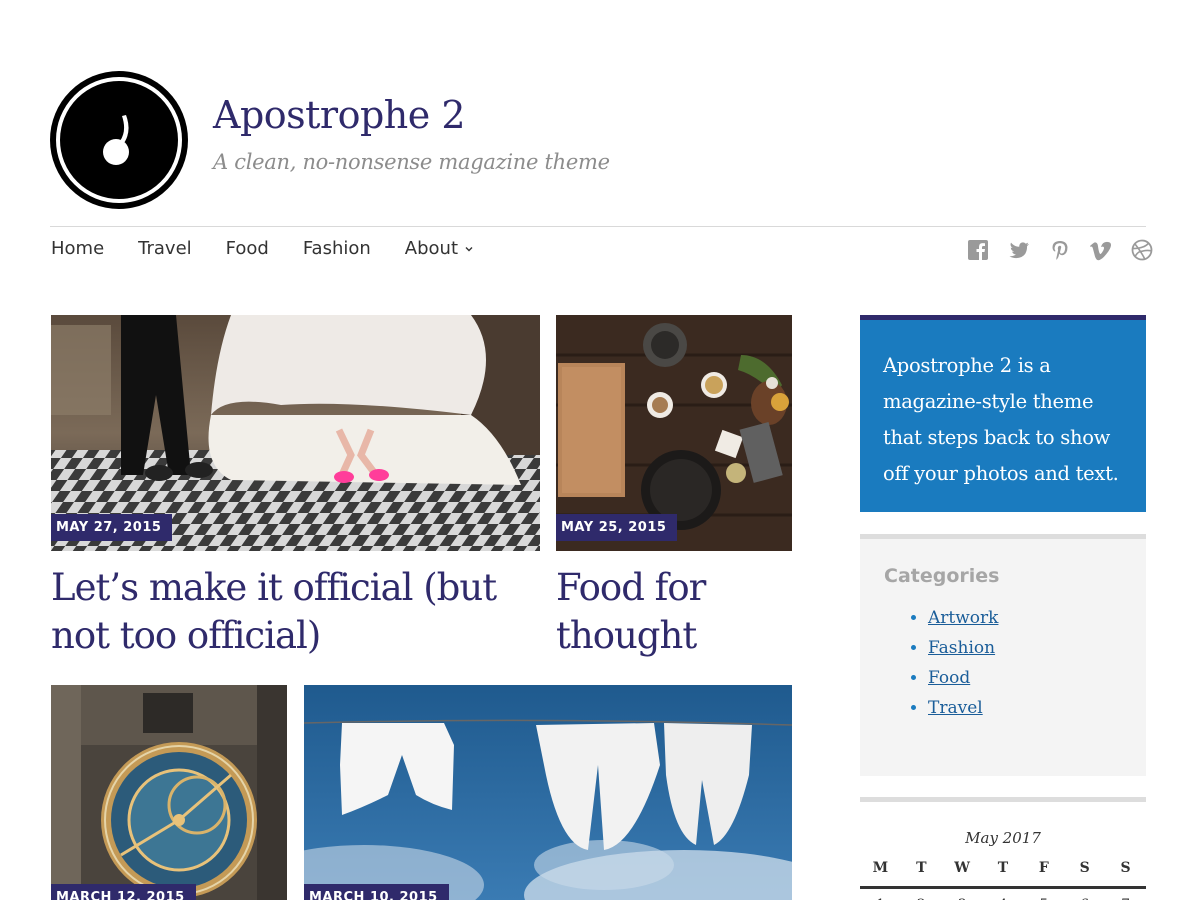  What do you see at coordinates (1003, 838) in the screenshot?
I see `calendar-caption: May 2017` at bounding box center [1003, 838].